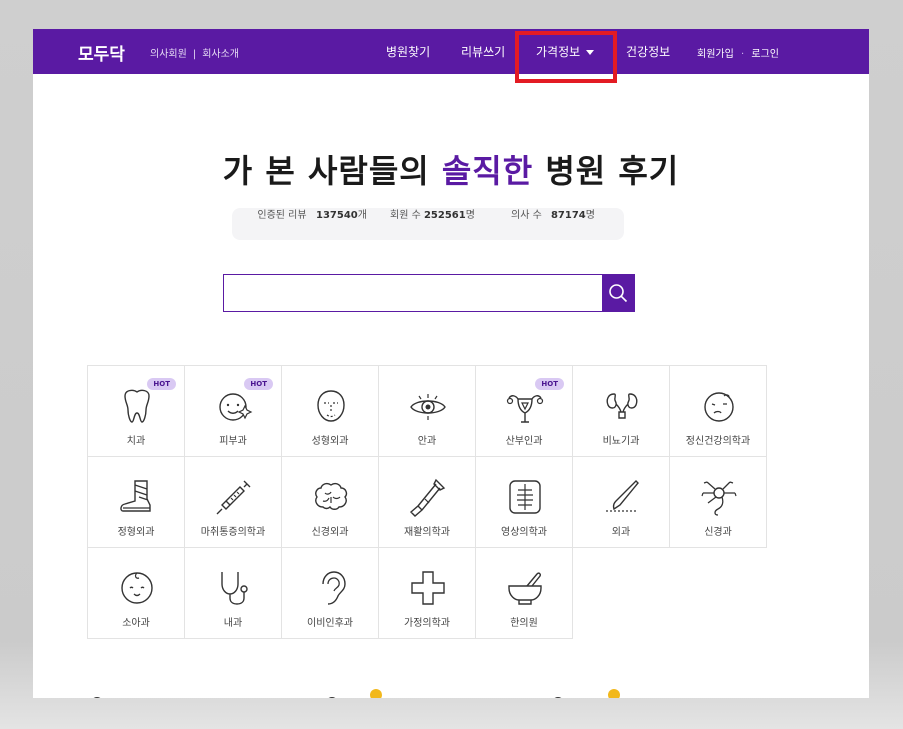  What do you see at coordinates (719, 498) in the screenshot?
I see `neuron-icon` at bounding box center [719, 498].